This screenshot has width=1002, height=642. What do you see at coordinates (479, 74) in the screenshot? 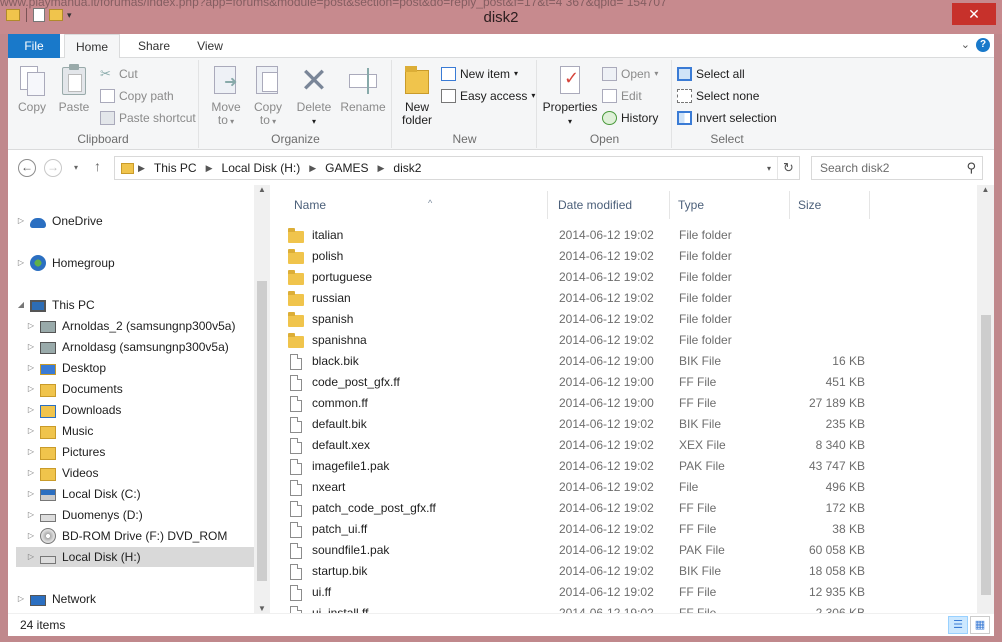
I see `new-item-button: New item ▾` at bounding box center [479, 74].